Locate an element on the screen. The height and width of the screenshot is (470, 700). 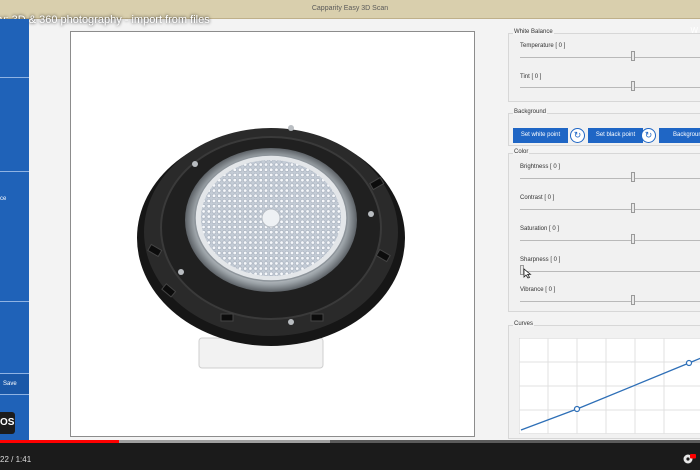
curves-title: Curves is located at coordinates (524, 324).